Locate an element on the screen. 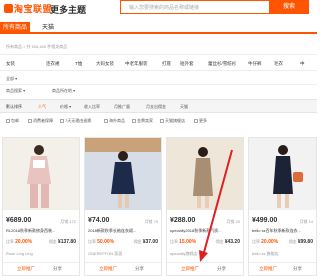 The height and width of the screenshot is (276, 320). product-sales: 月销 14 is located at coordinates (306, 221).